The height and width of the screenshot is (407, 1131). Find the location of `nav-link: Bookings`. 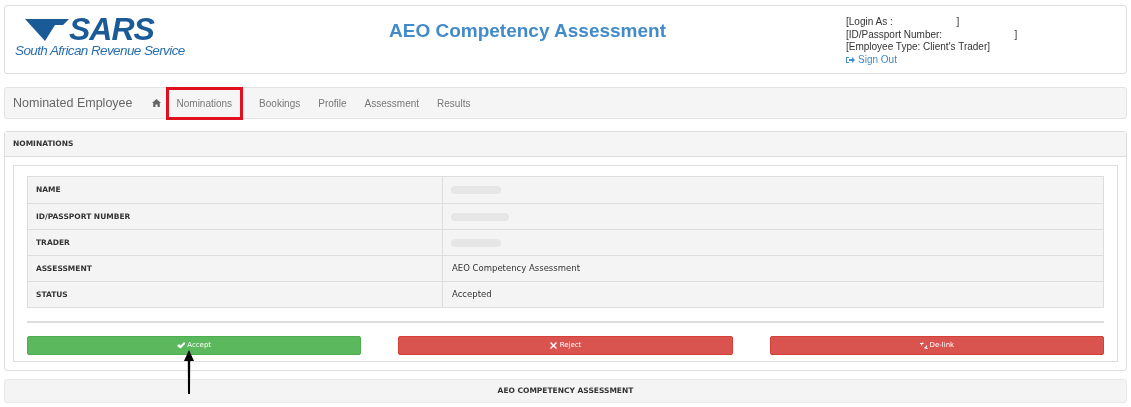

nav-link: Bookings is located at coordinates (280, 103).